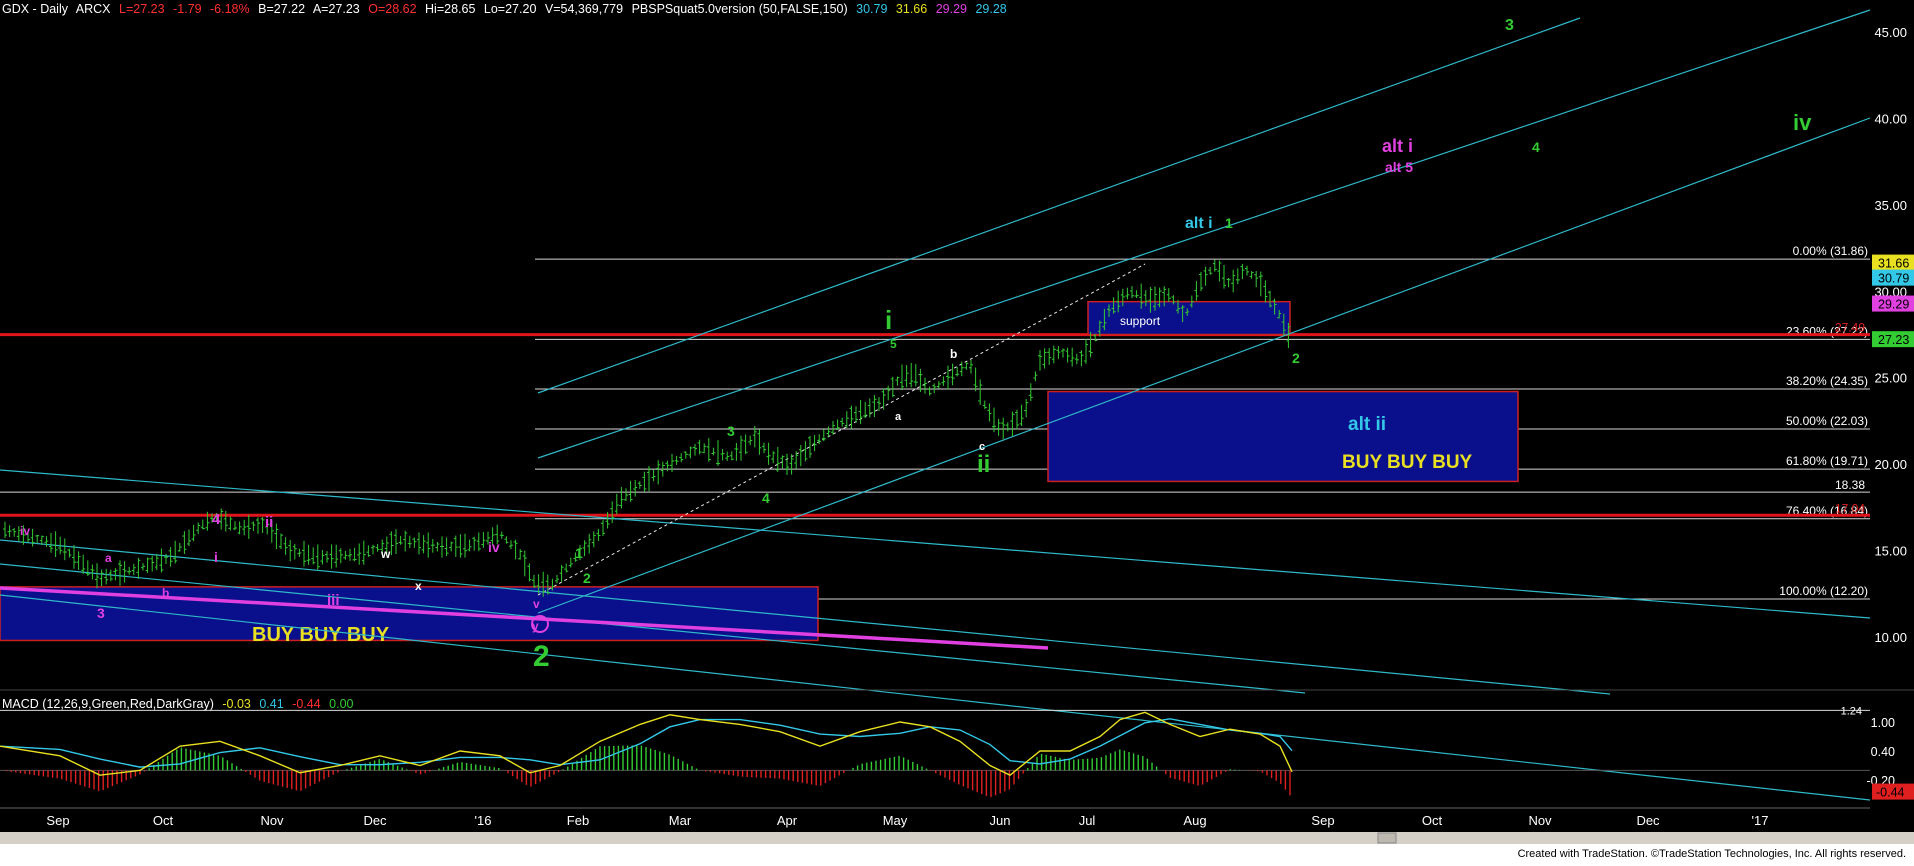  I want to click on bid-price: B=27.22, so click(282, 9).